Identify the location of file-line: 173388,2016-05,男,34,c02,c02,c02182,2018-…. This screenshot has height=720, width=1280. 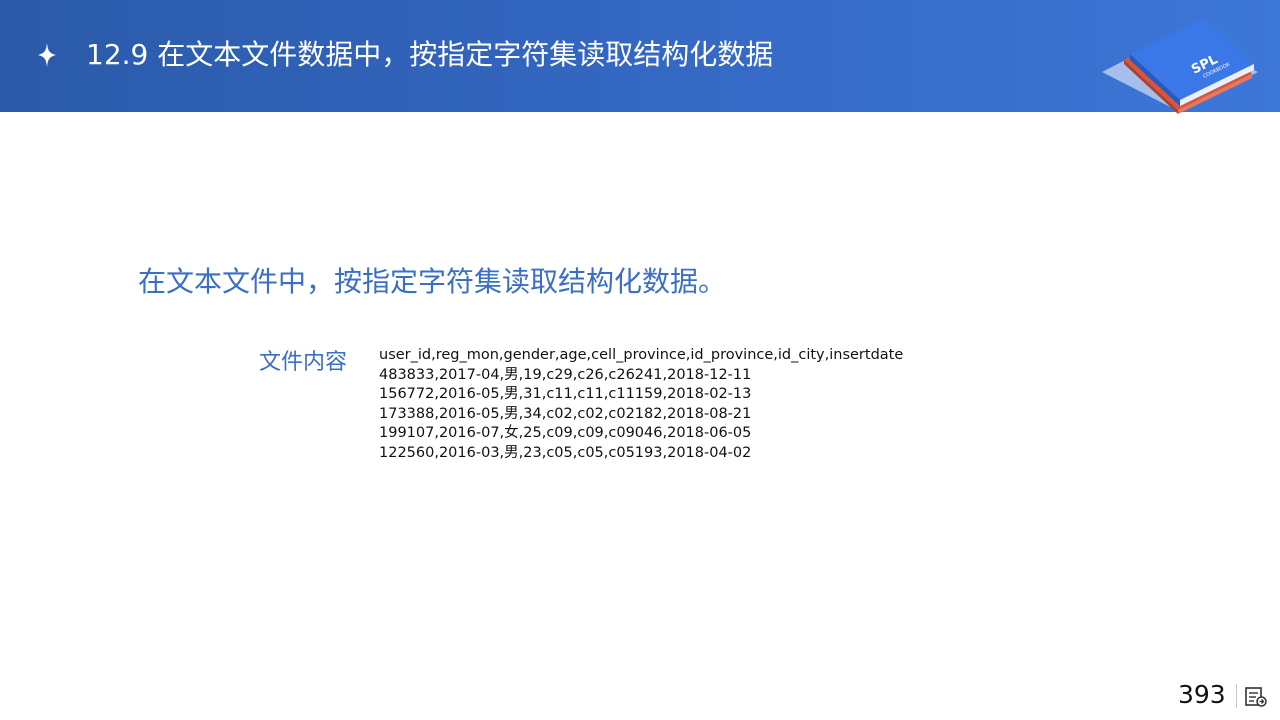
(565, 413).